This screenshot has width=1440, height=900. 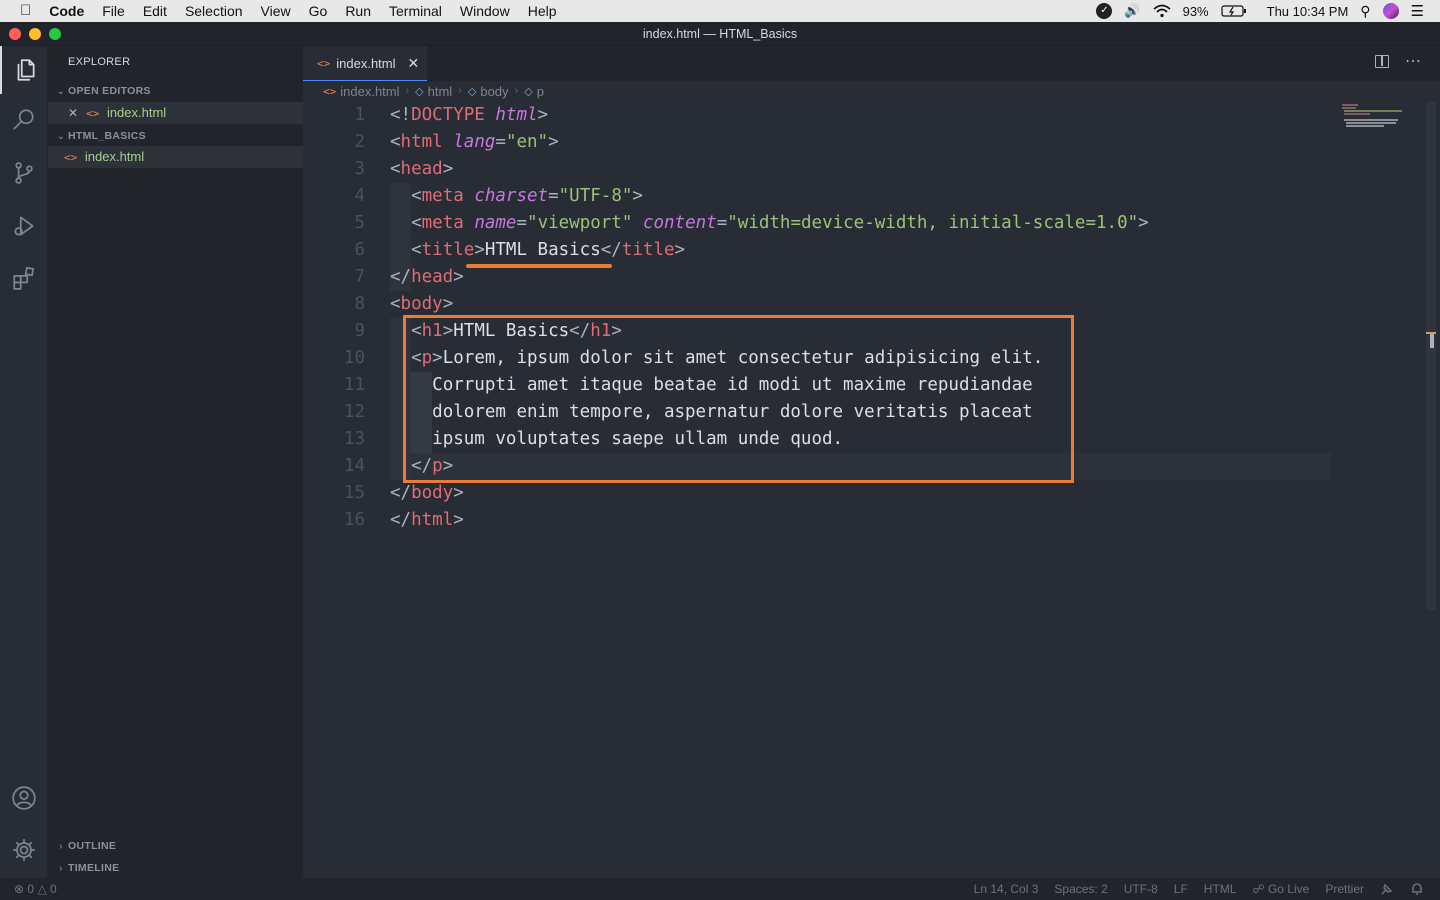 What do you see at coordinates (73, 113) in the screenshot?
I see `close-icon: ✕` at bounding box center [73, 113].